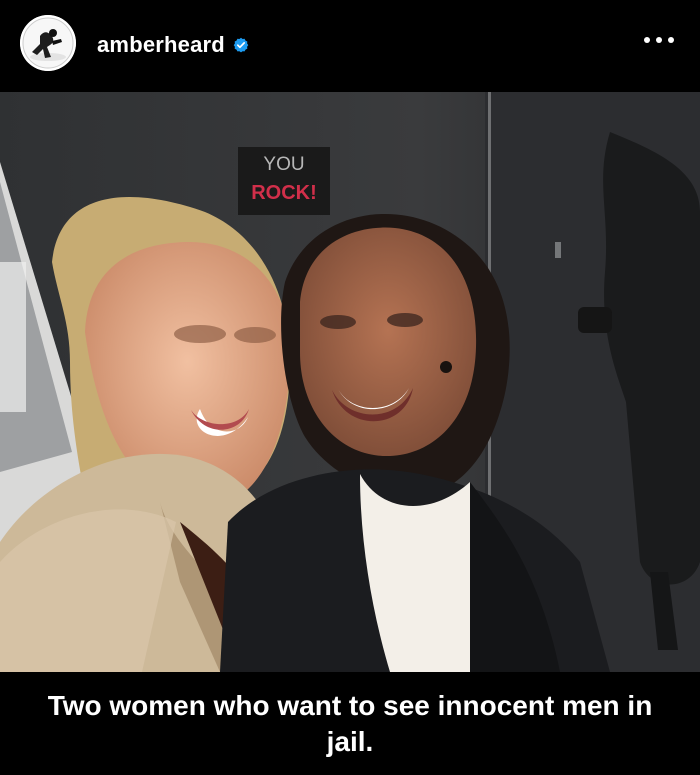 This screenshot has height=775, width=700. I want to click on profile-avatar, so click(48, 43).